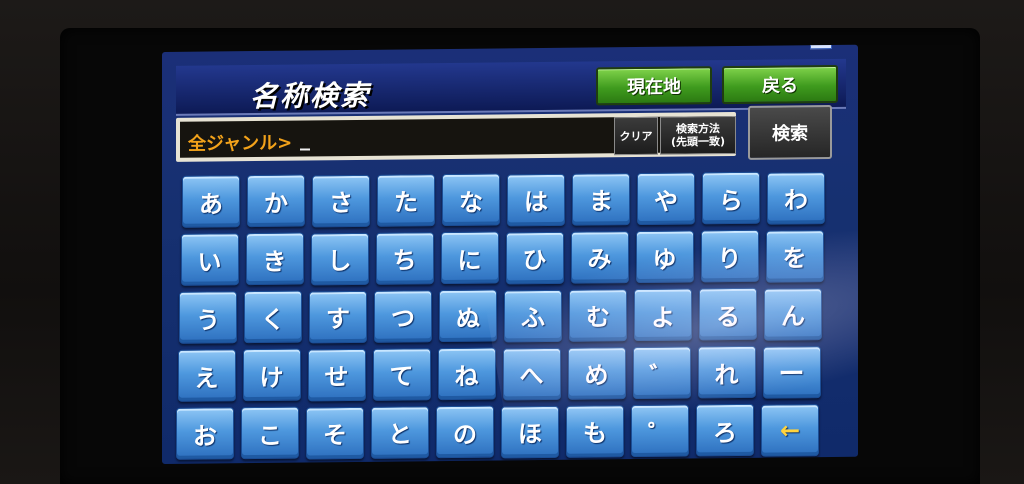 The image size is (1024, 484). Describe the element at coordinates (273, 317) in the screenshot. I see `kana-key: く` at that location.